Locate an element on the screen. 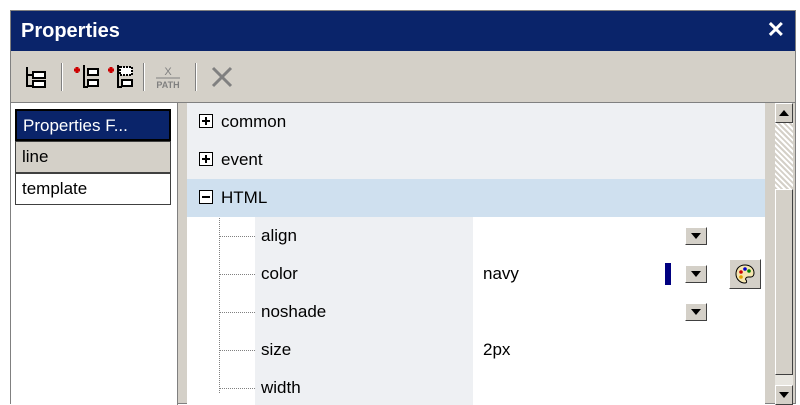 The height and width of the screenshot is (405, 800). property-name: align is located at coordinates (279, 235).